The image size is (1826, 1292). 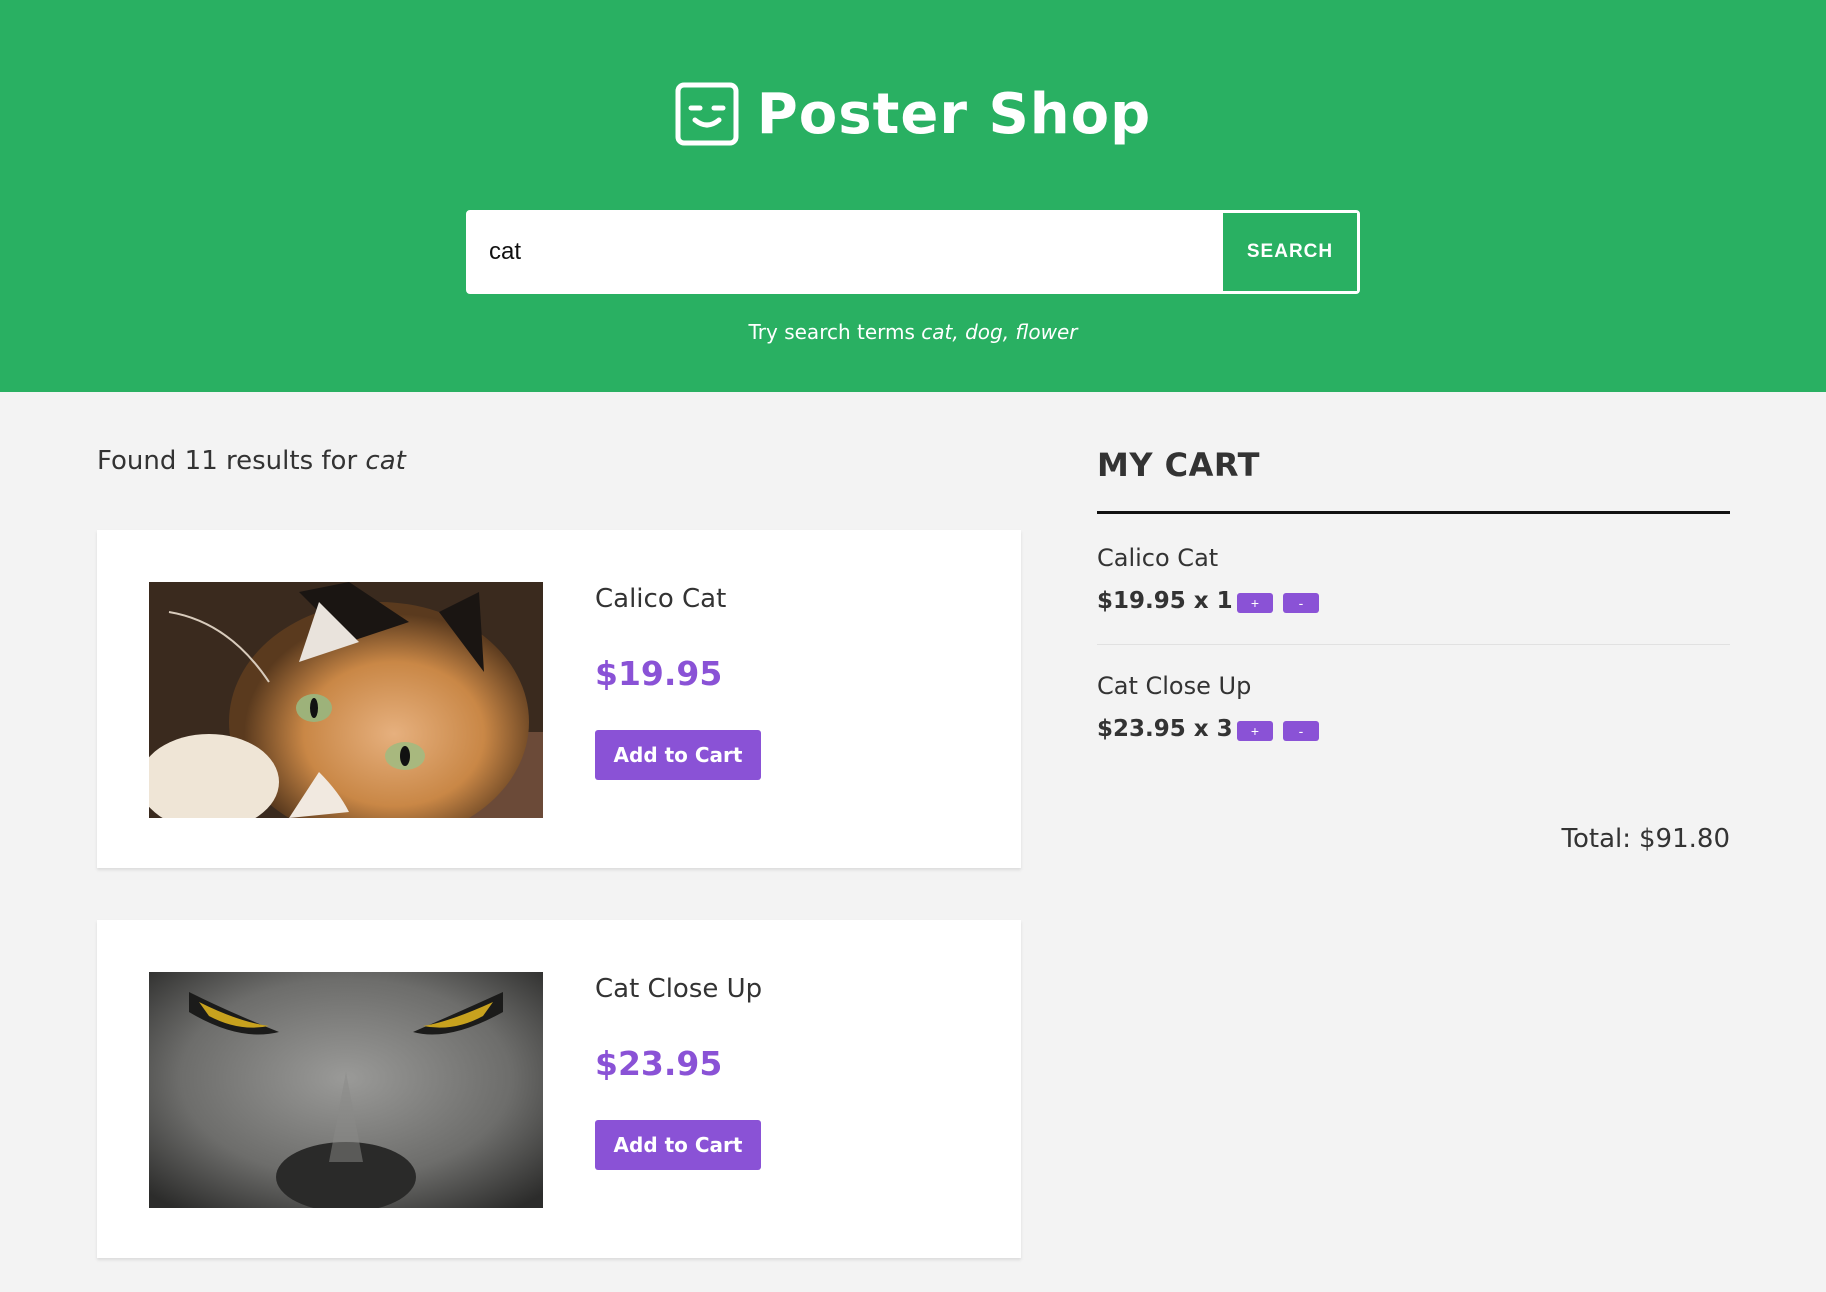 What do you see at coordinates (1596, 839) in the screenshot?
I see `cart-total-label: Total:` at bounding box center [1596, 839].